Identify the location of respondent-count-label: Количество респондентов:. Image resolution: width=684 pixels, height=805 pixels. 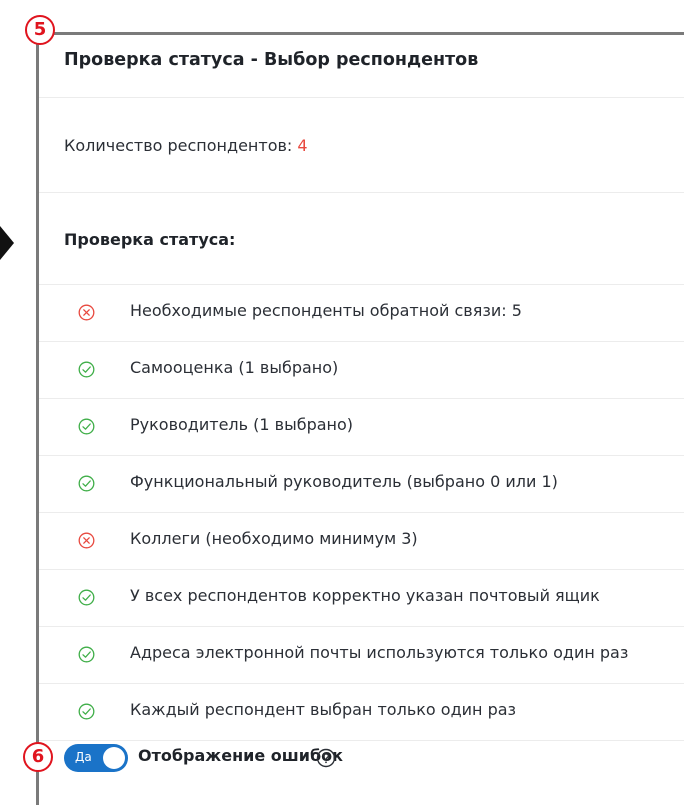
(181, 145).